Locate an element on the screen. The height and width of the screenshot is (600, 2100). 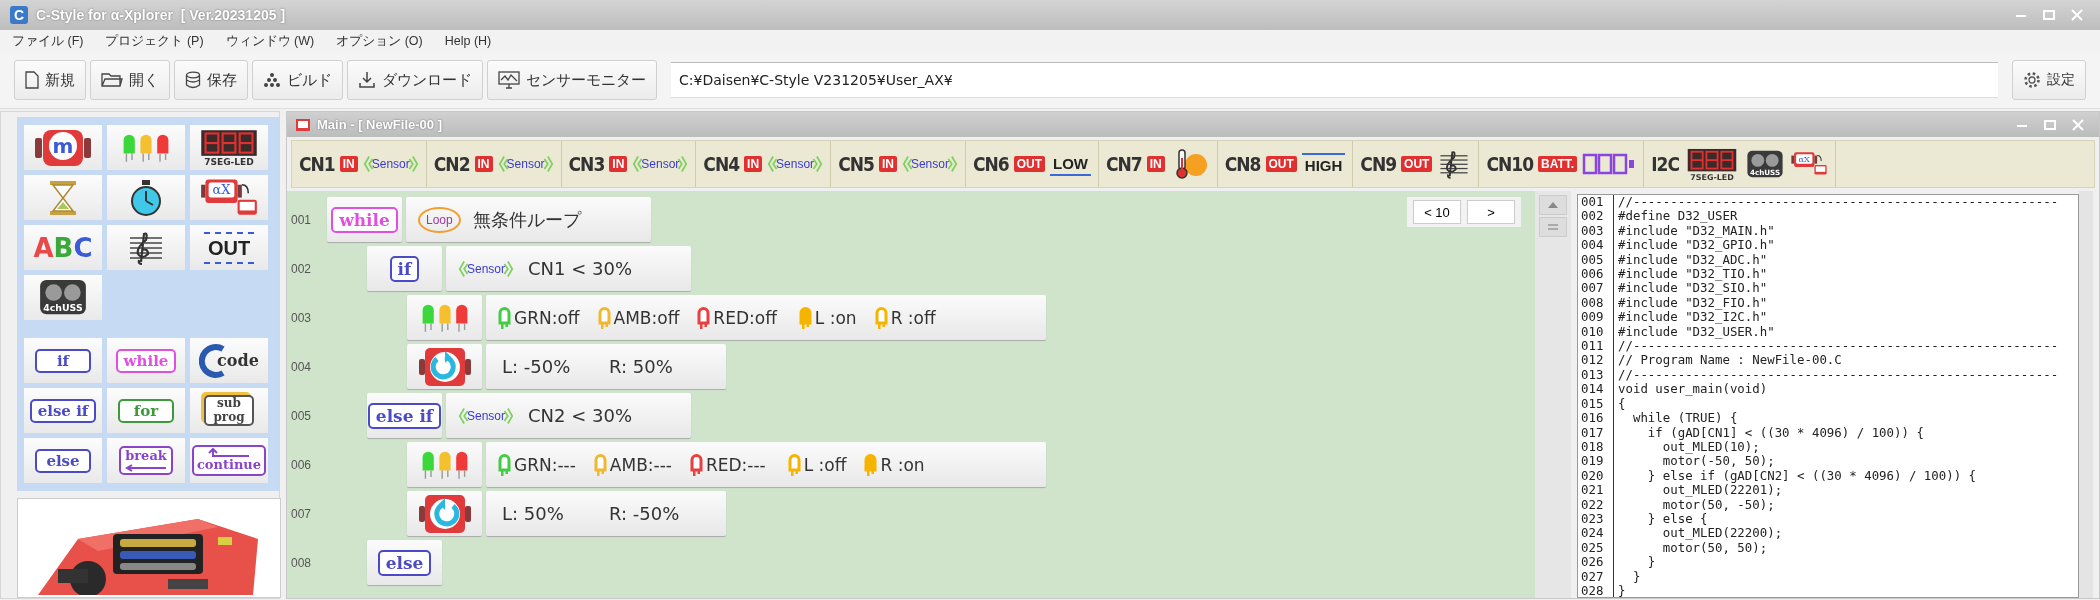
battery-icon is located at coordinates (1609, 164).